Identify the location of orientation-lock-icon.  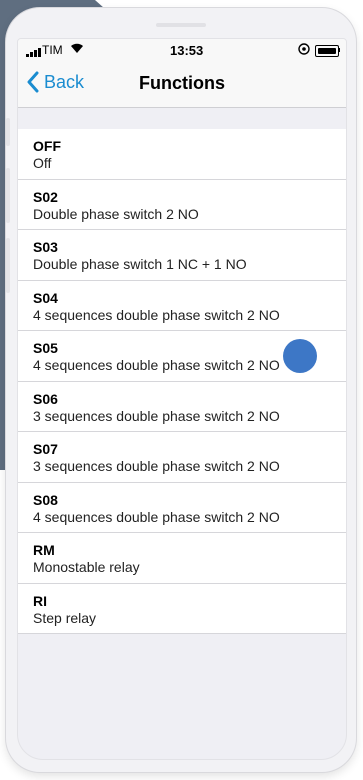
(304, 50).